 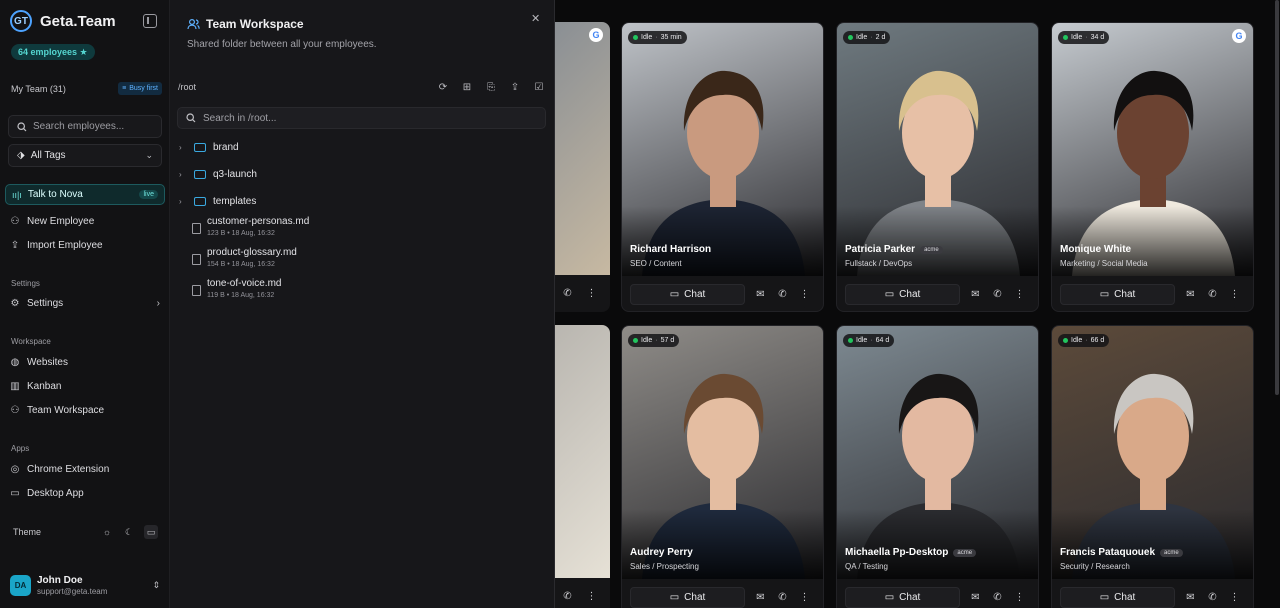 What do you see at coordinates (879, 263) in the screenshot?
I see `employee-role: Fullstack / DevOps` at bounding box center [879, 263].